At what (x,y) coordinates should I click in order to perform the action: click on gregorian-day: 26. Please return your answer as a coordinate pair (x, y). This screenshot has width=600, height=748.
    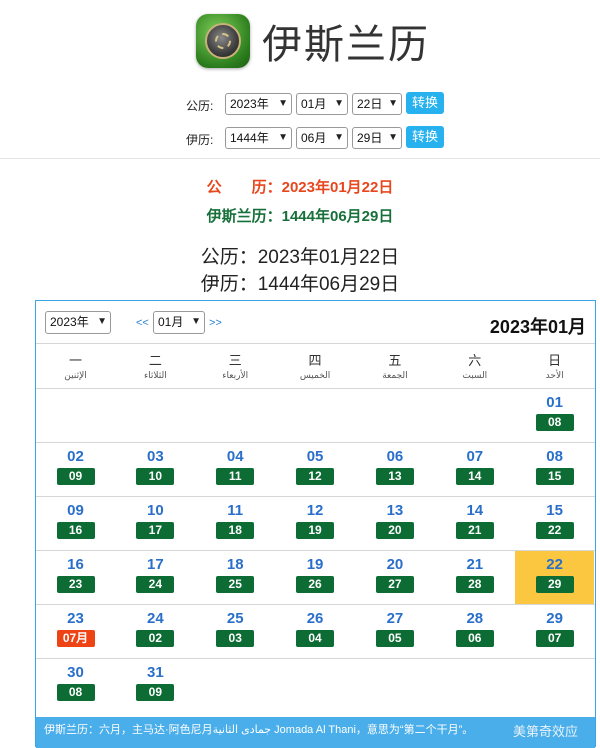
    Looking at the image, I should click on (315, 618).